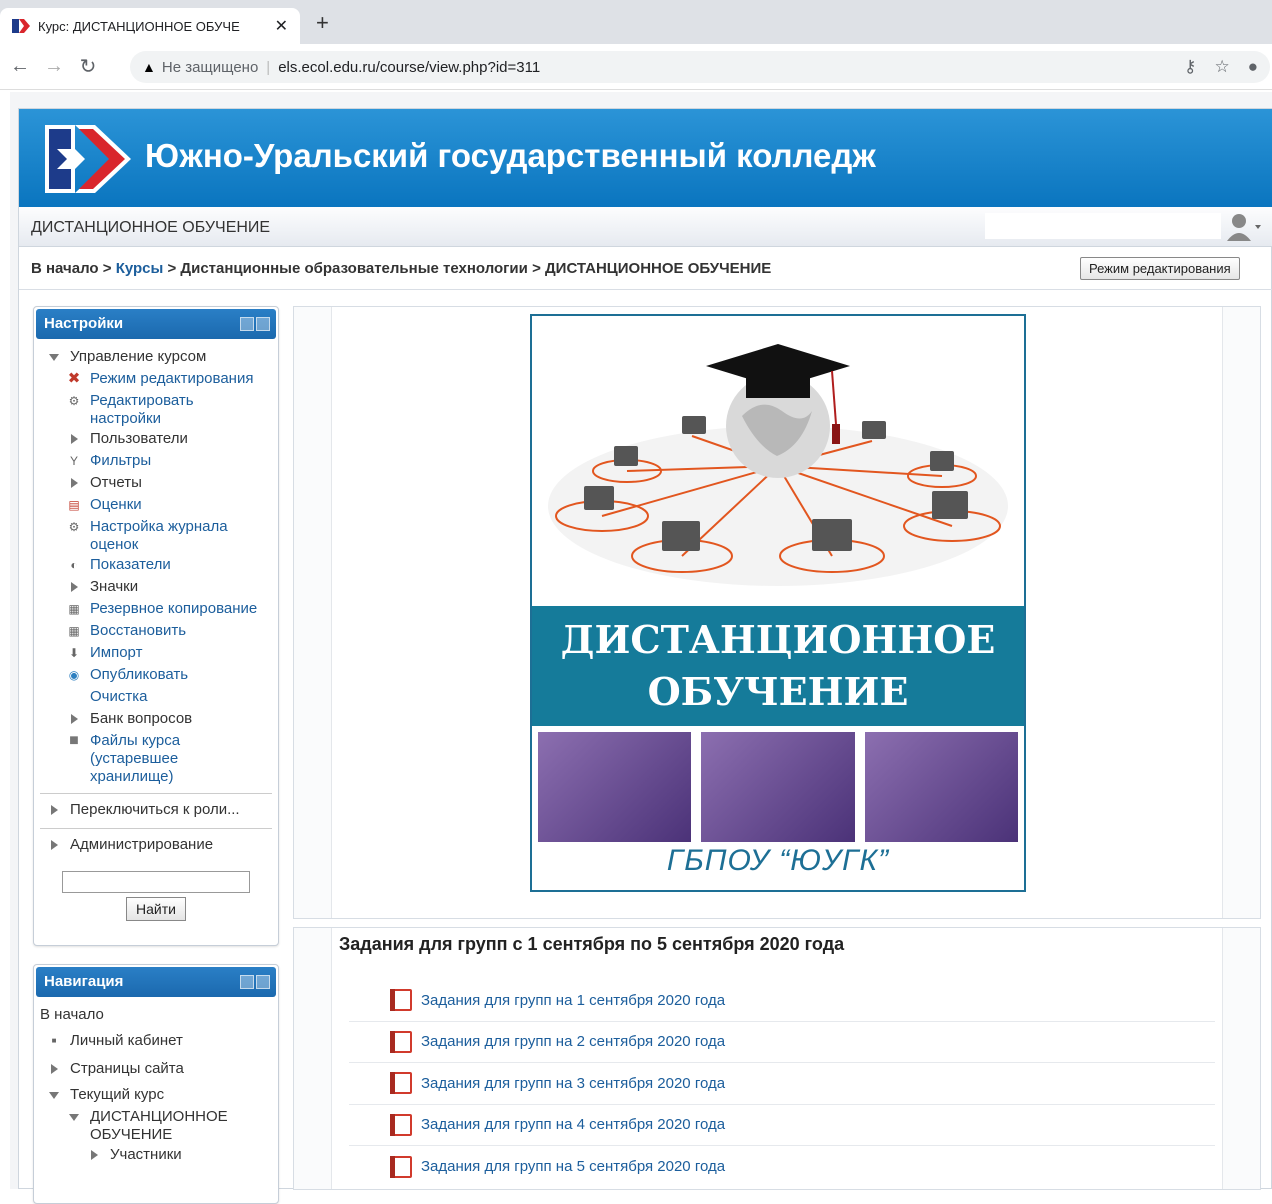  I want to click on college-logo-icon, so click(88, 159).